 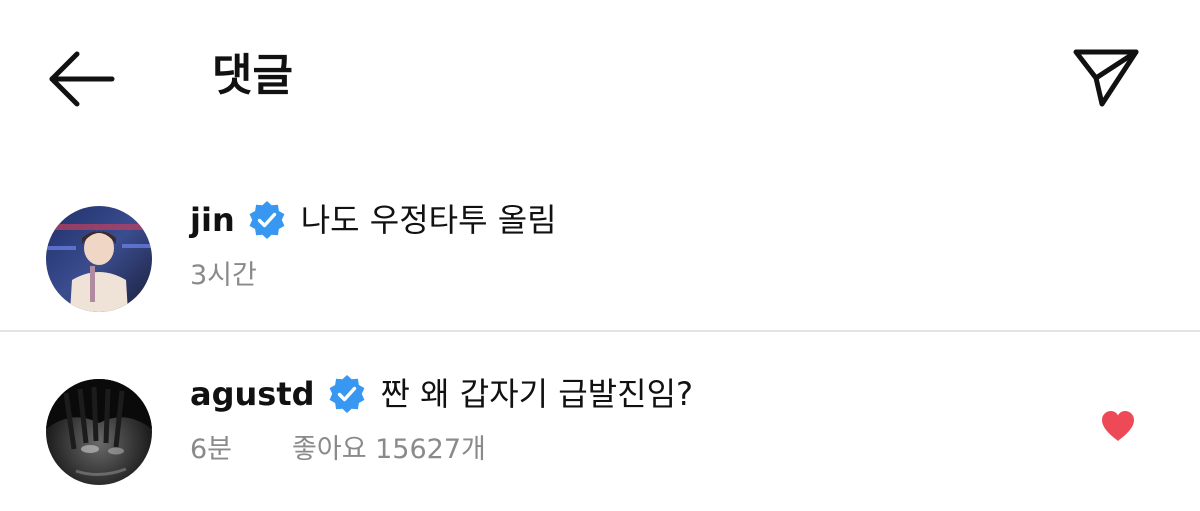 I want to click on back-button, so click(x=82, y=79).